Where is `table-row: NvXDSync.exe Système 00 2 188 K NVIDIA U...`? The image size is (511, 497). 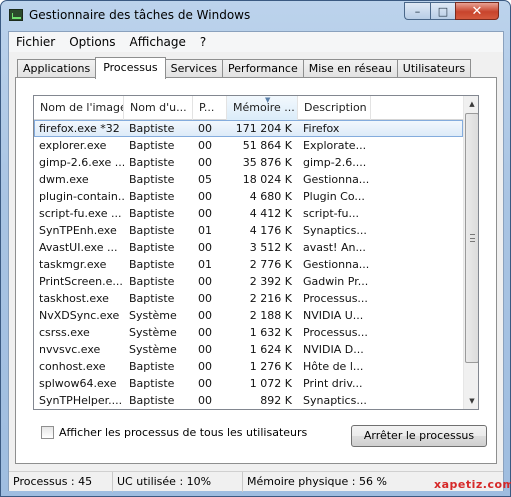 table-row: NvXDSync.exe Système 00 2 188 K NVIDIA U... is located at coordinates (248, 315).